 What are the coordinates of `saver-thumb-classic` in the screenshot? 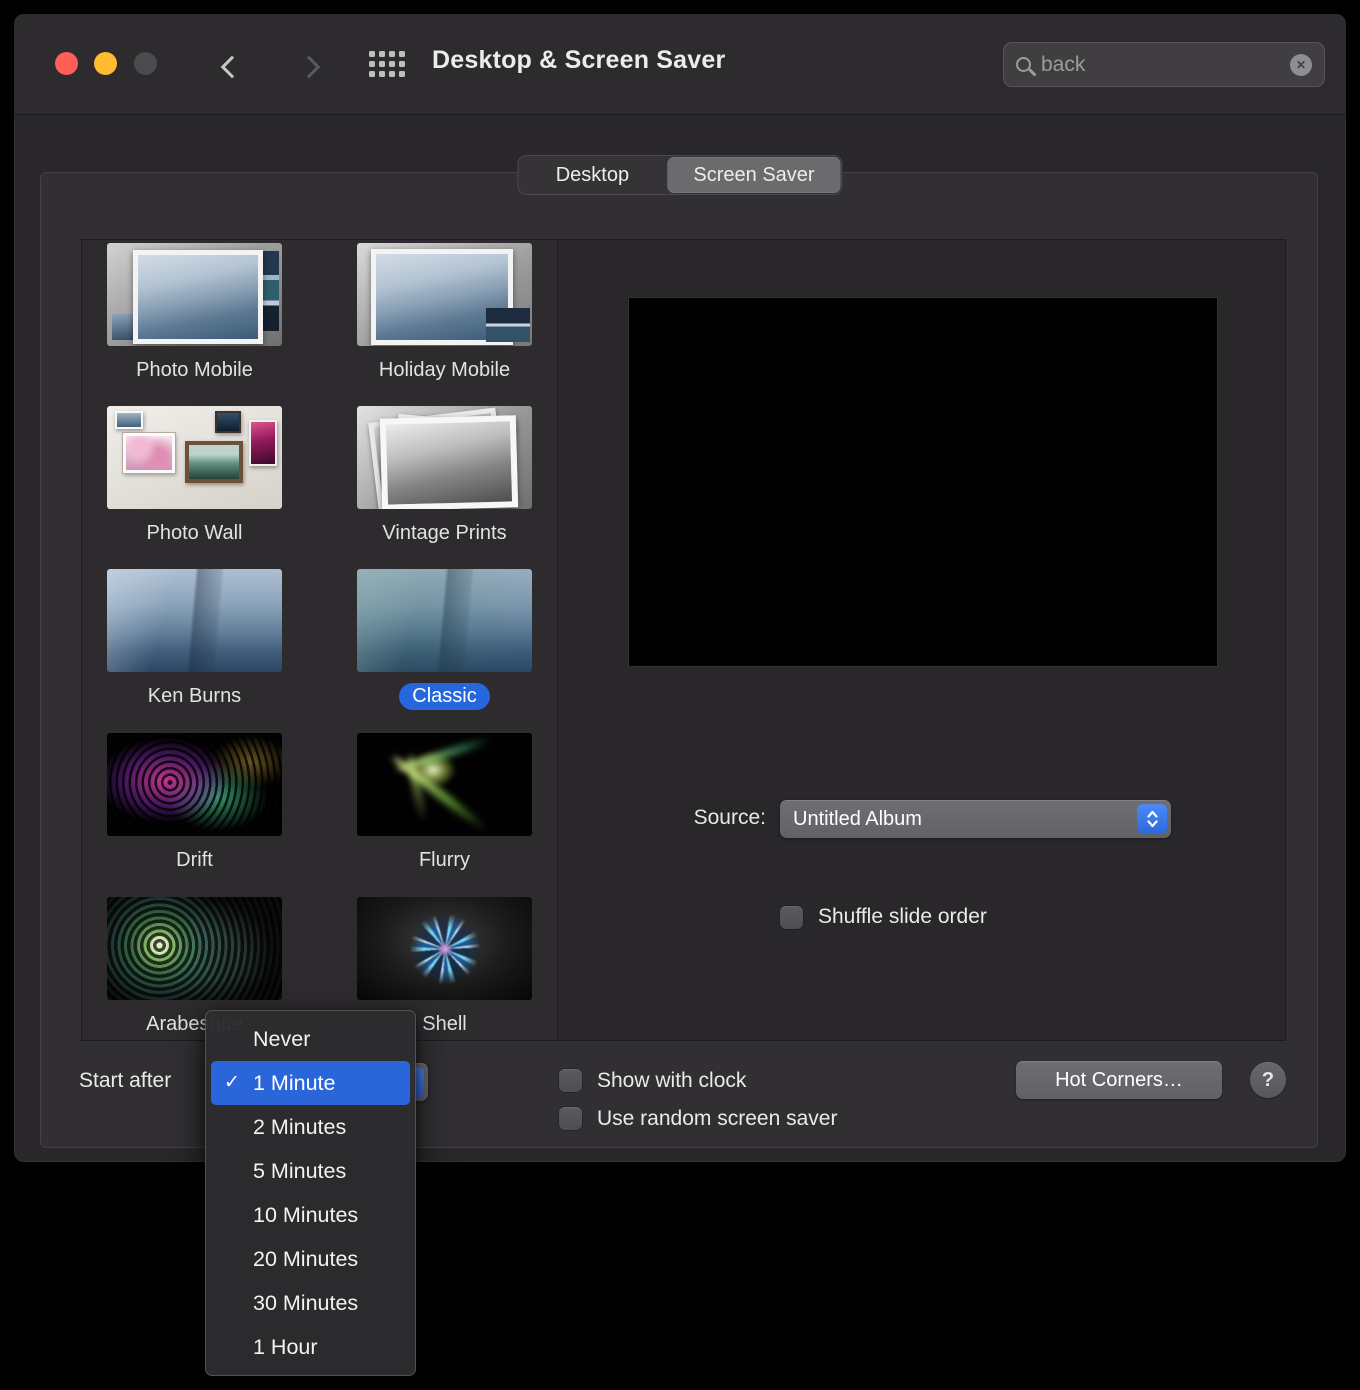 It's located at (444, 620).